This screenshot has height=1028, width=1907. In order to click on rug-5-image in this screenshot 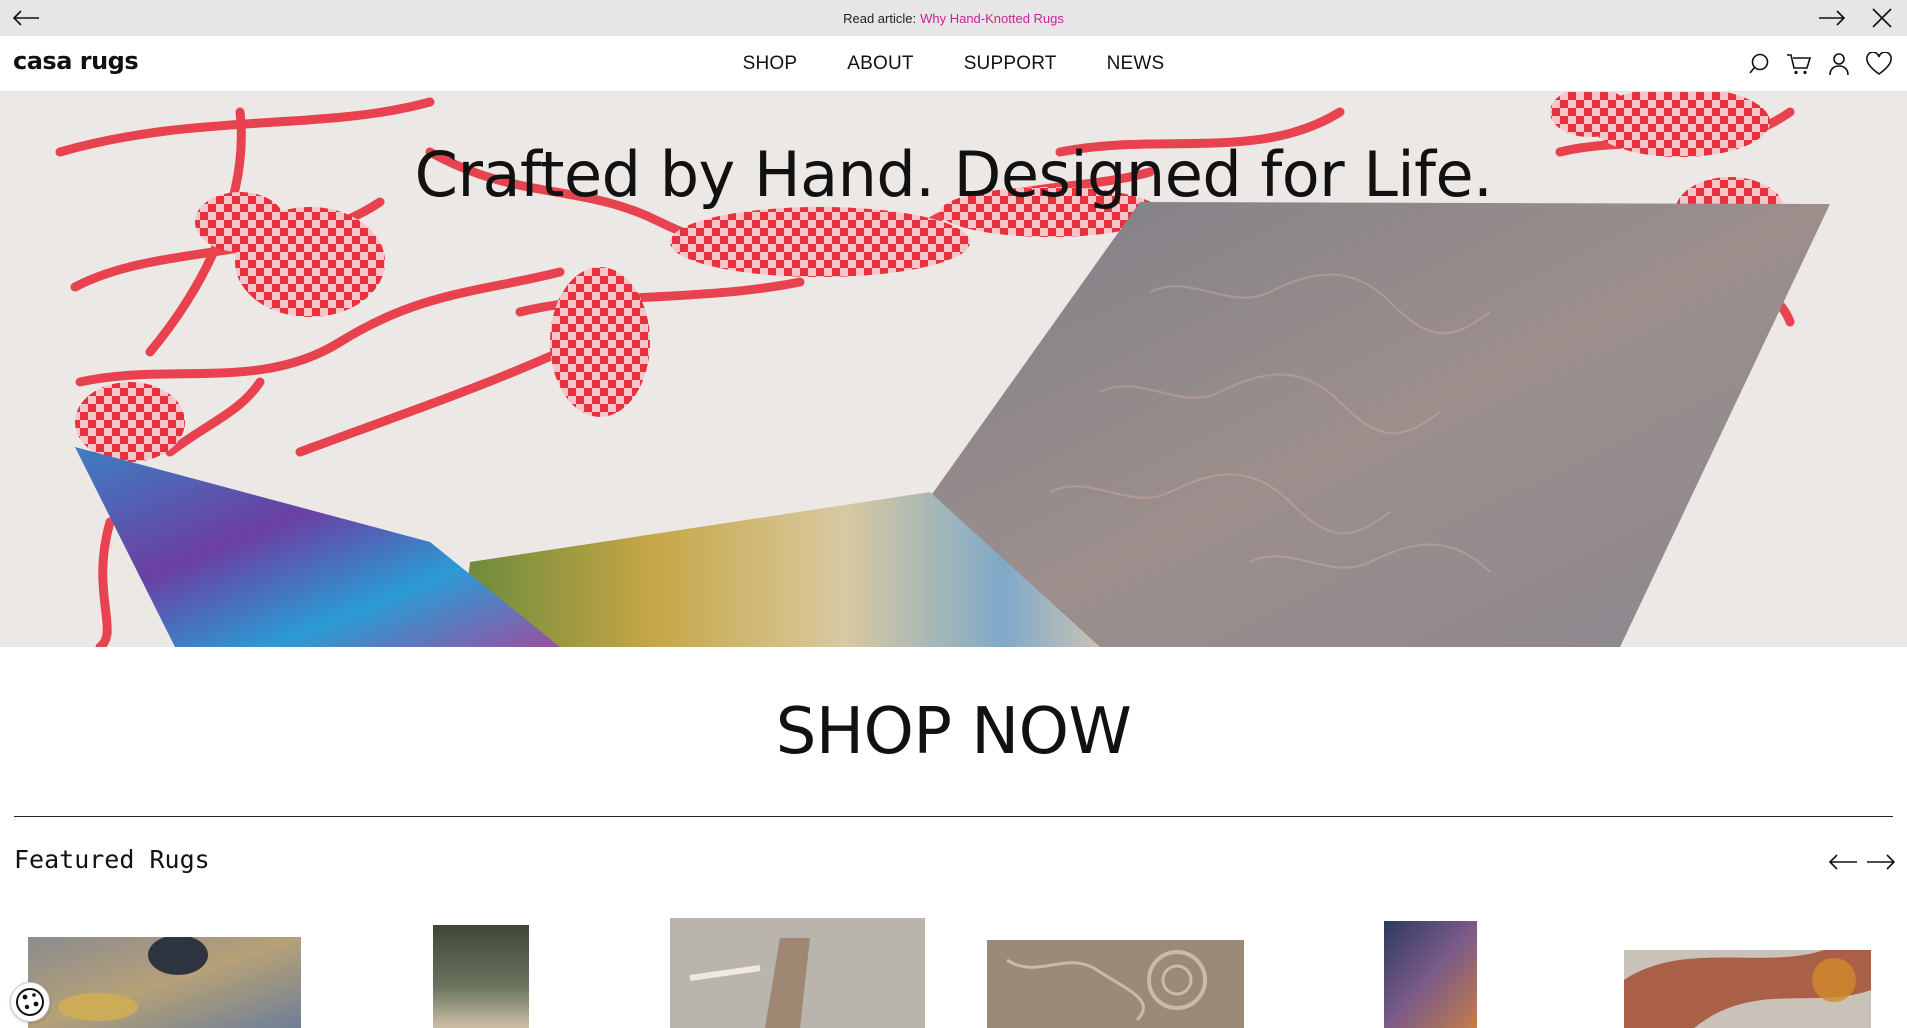, I will do `click(1430, 974)`.